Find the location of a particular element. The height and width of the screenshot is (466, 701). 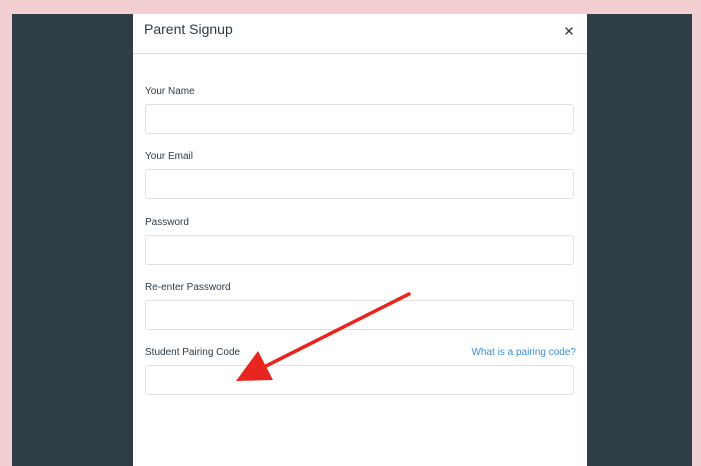

close-icon is located at coordinates (569, 31).